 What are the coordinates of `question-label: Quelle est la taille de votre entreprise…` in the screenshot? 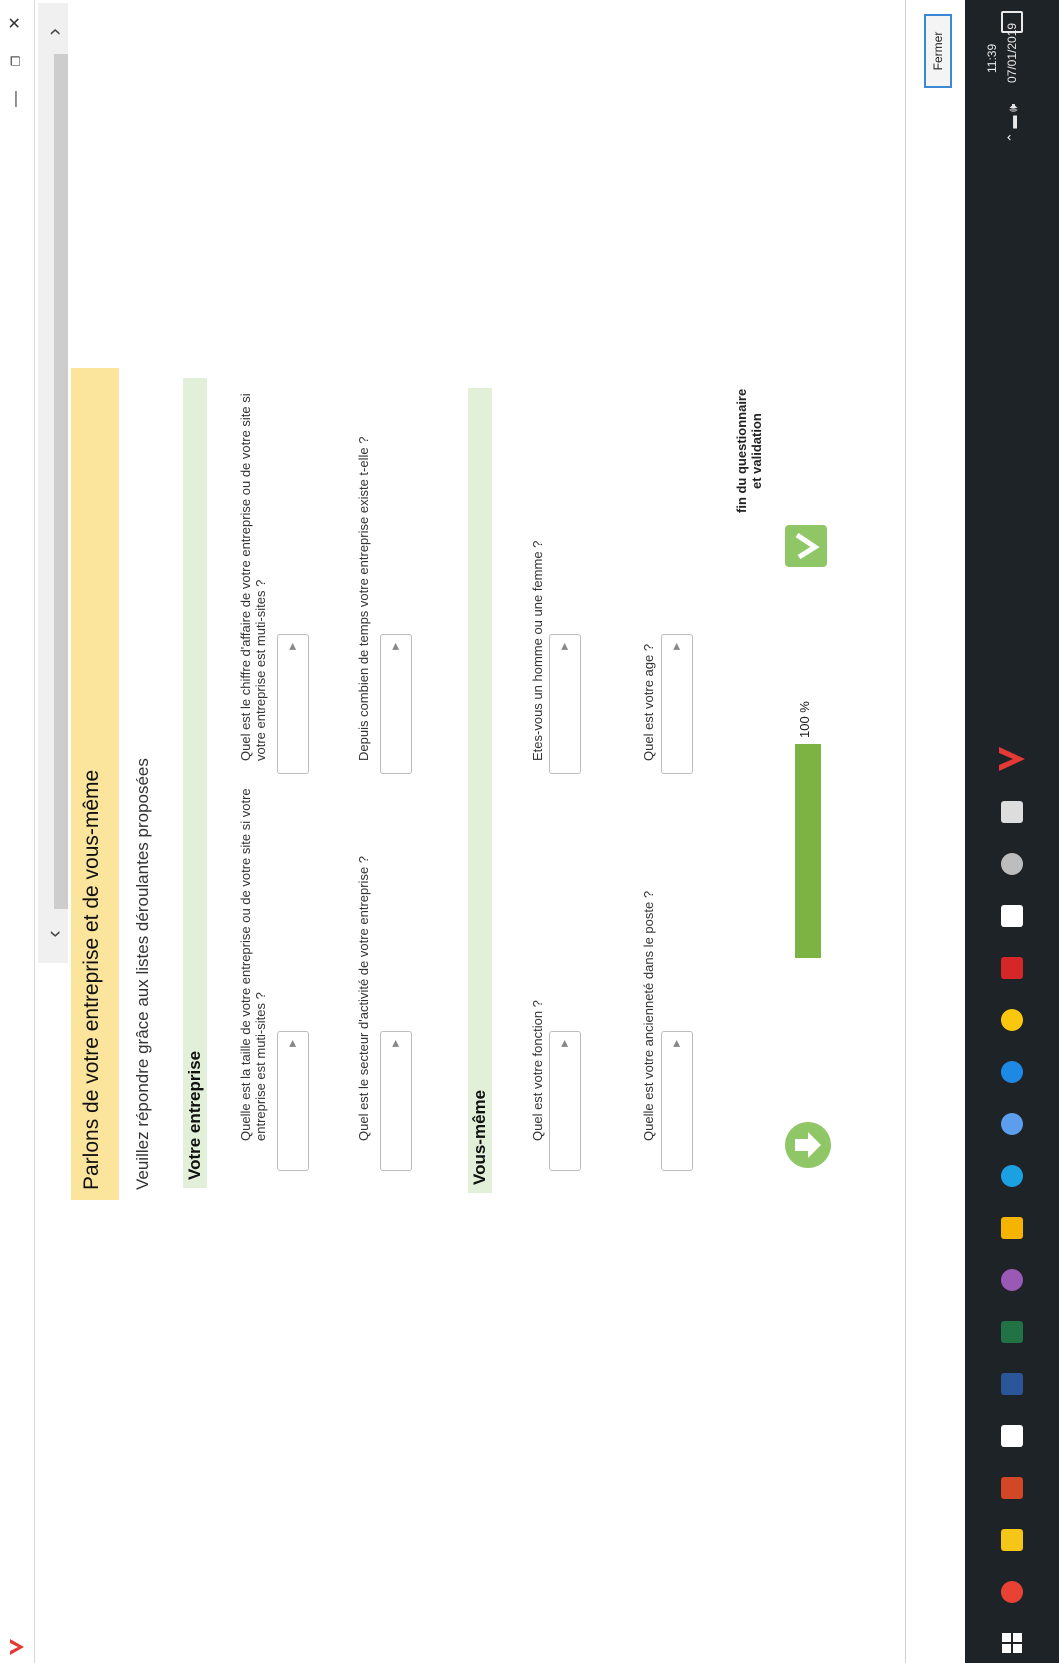 It's located at (253, 964).